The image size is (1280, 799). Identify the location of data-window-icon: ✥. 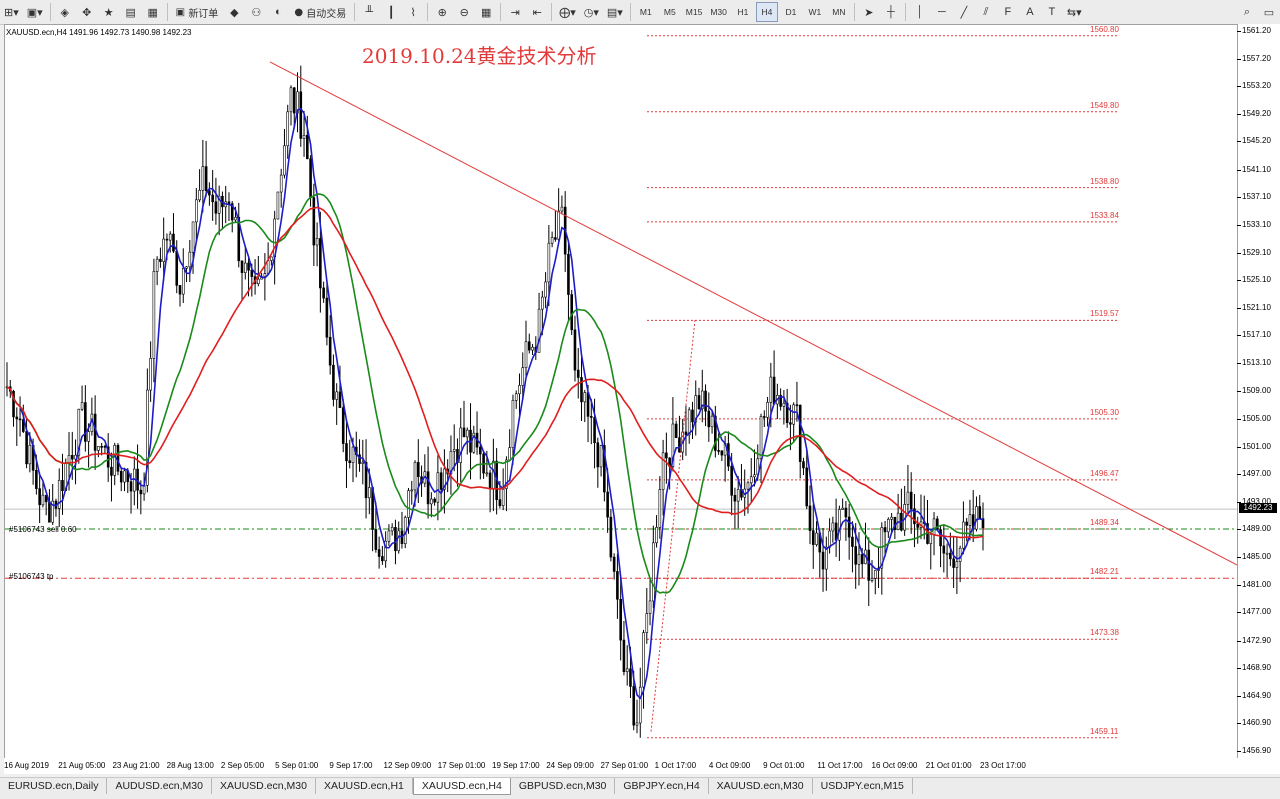
(87, 12).